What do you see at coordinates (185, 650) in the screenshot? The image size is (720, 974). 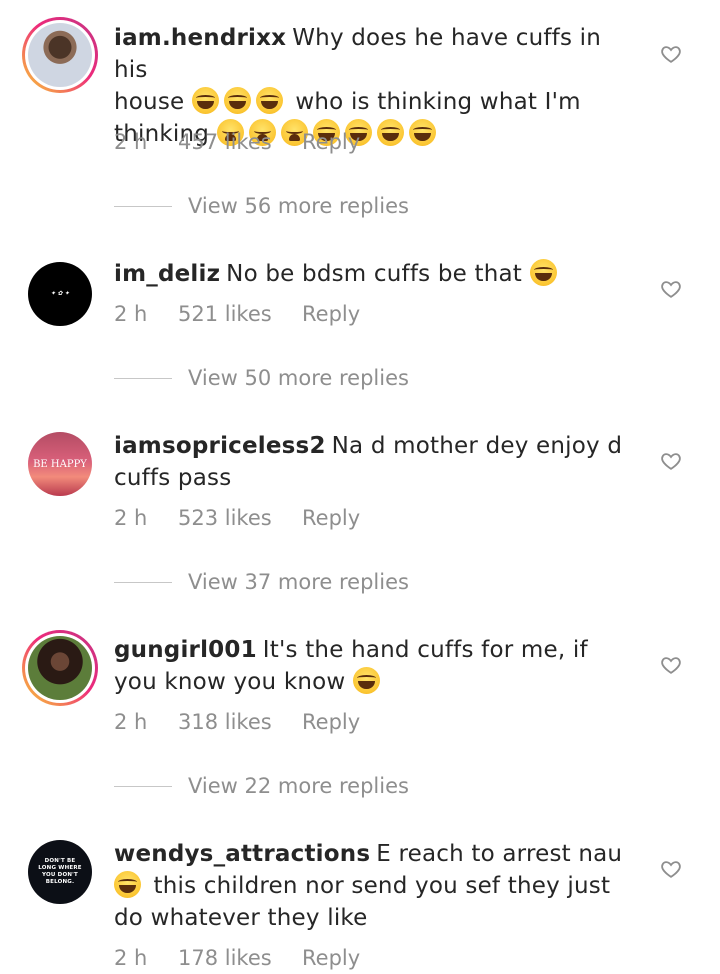 I see `username: gungirl001` at bounding box center [185, 650].